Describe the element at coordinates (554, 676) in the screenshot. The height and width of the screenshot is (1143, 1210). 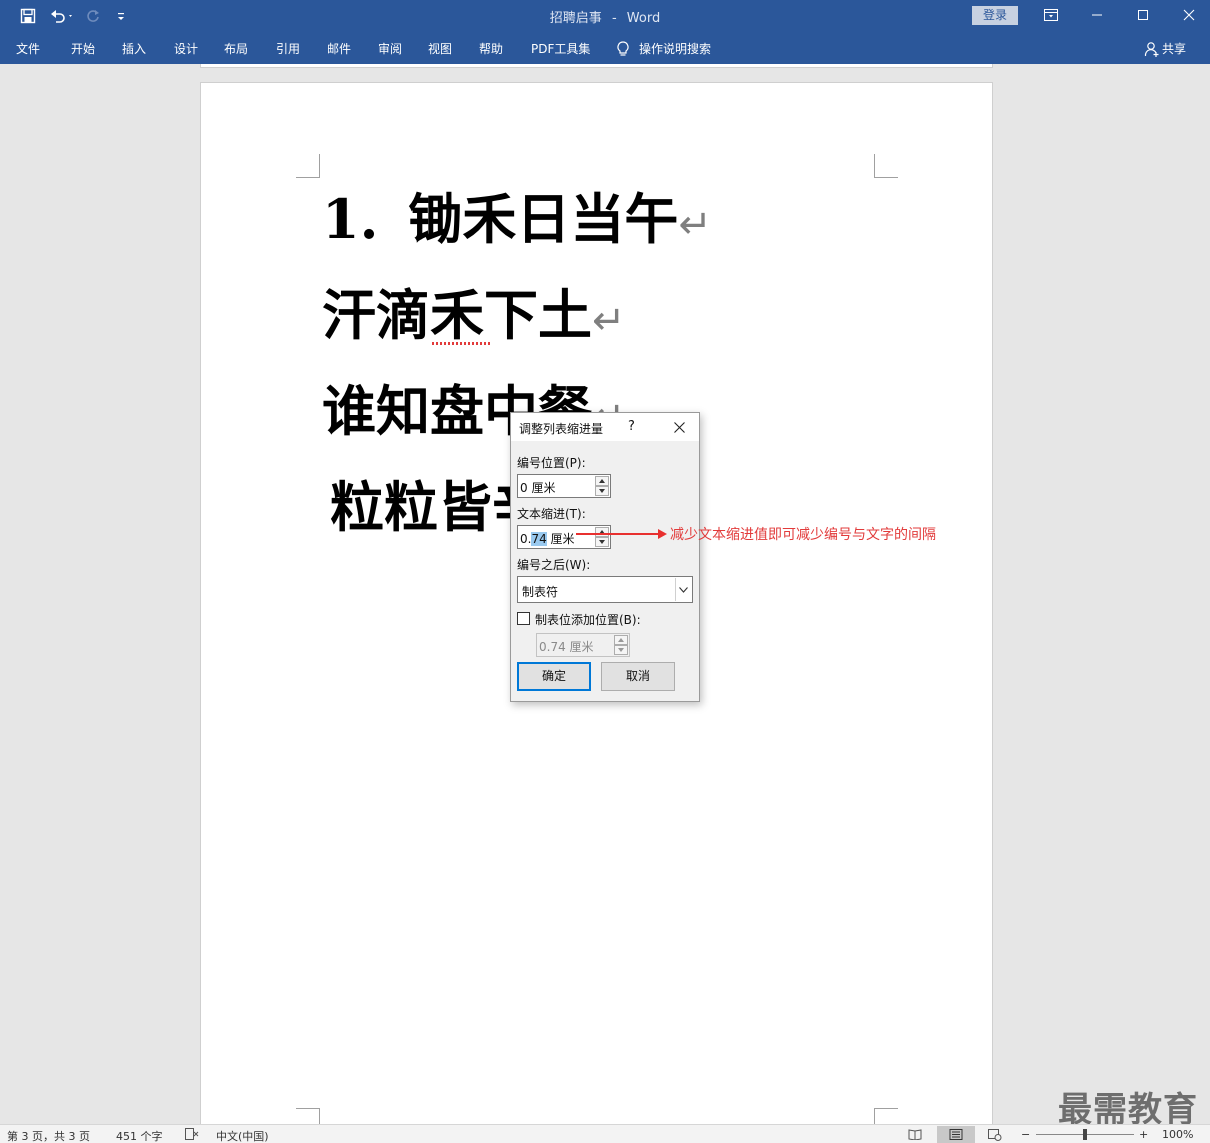
I see `ok-button: 确定` at that location.